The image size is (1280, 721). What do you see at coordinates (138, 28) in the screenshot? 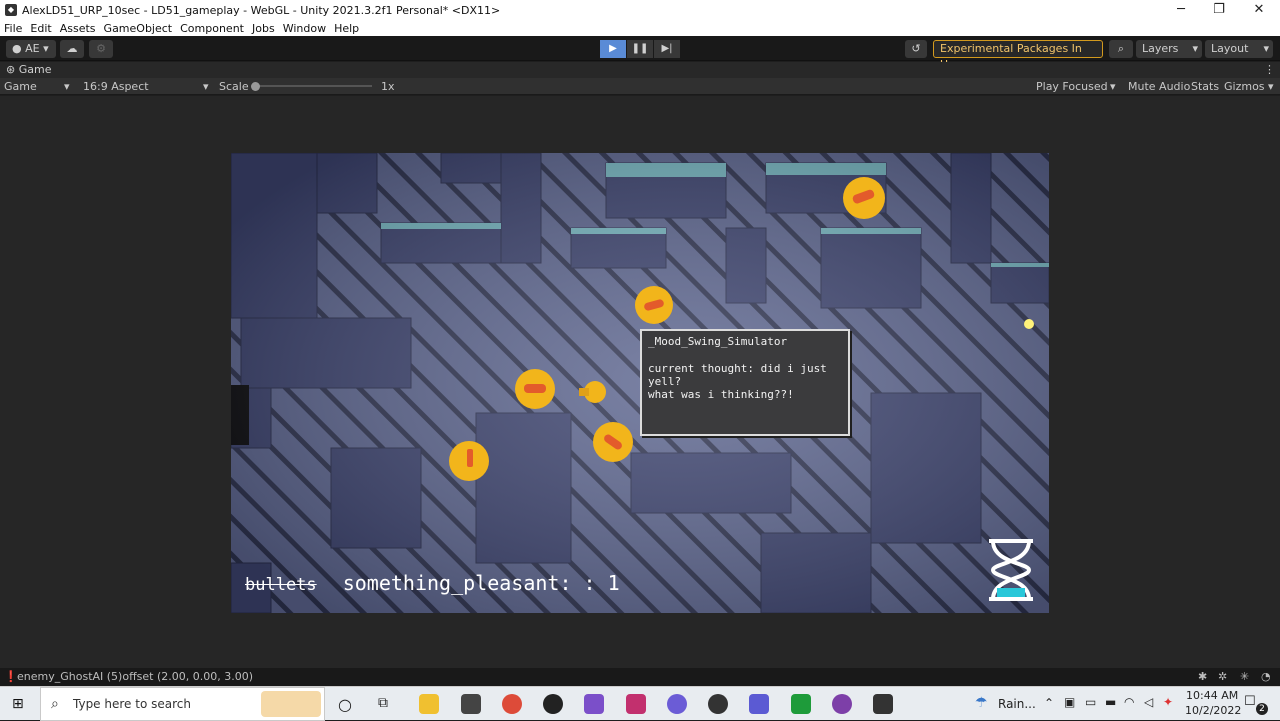
I see `menu-gameobject: GameObject` at bounding box center [138, 28].